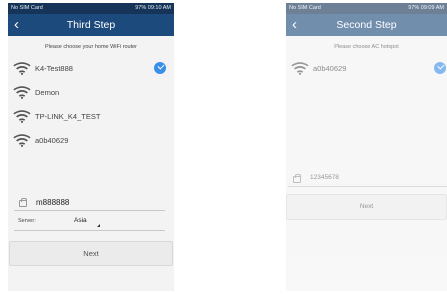 This screenshot has width=447, height=294. I want to click on server-select: Server: Asia, so click(89, 223).